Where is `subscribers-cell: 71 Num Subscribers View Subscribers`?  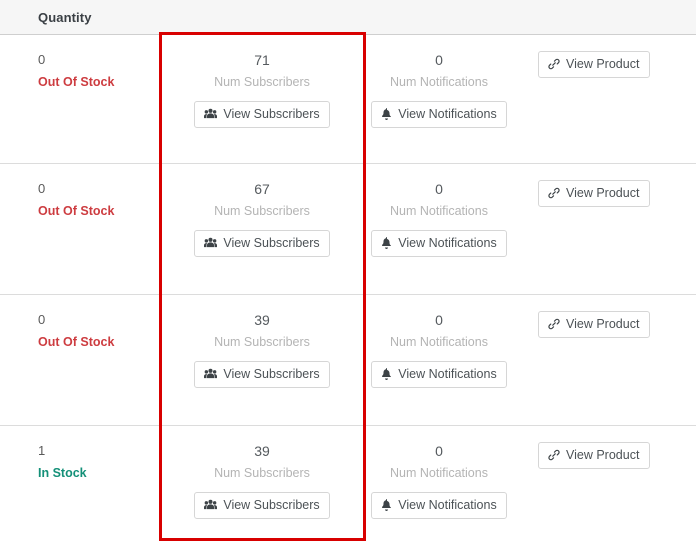
subscribers-cell: 71 Num Subscribers View Subscribers is located at coordinates (262, 99).